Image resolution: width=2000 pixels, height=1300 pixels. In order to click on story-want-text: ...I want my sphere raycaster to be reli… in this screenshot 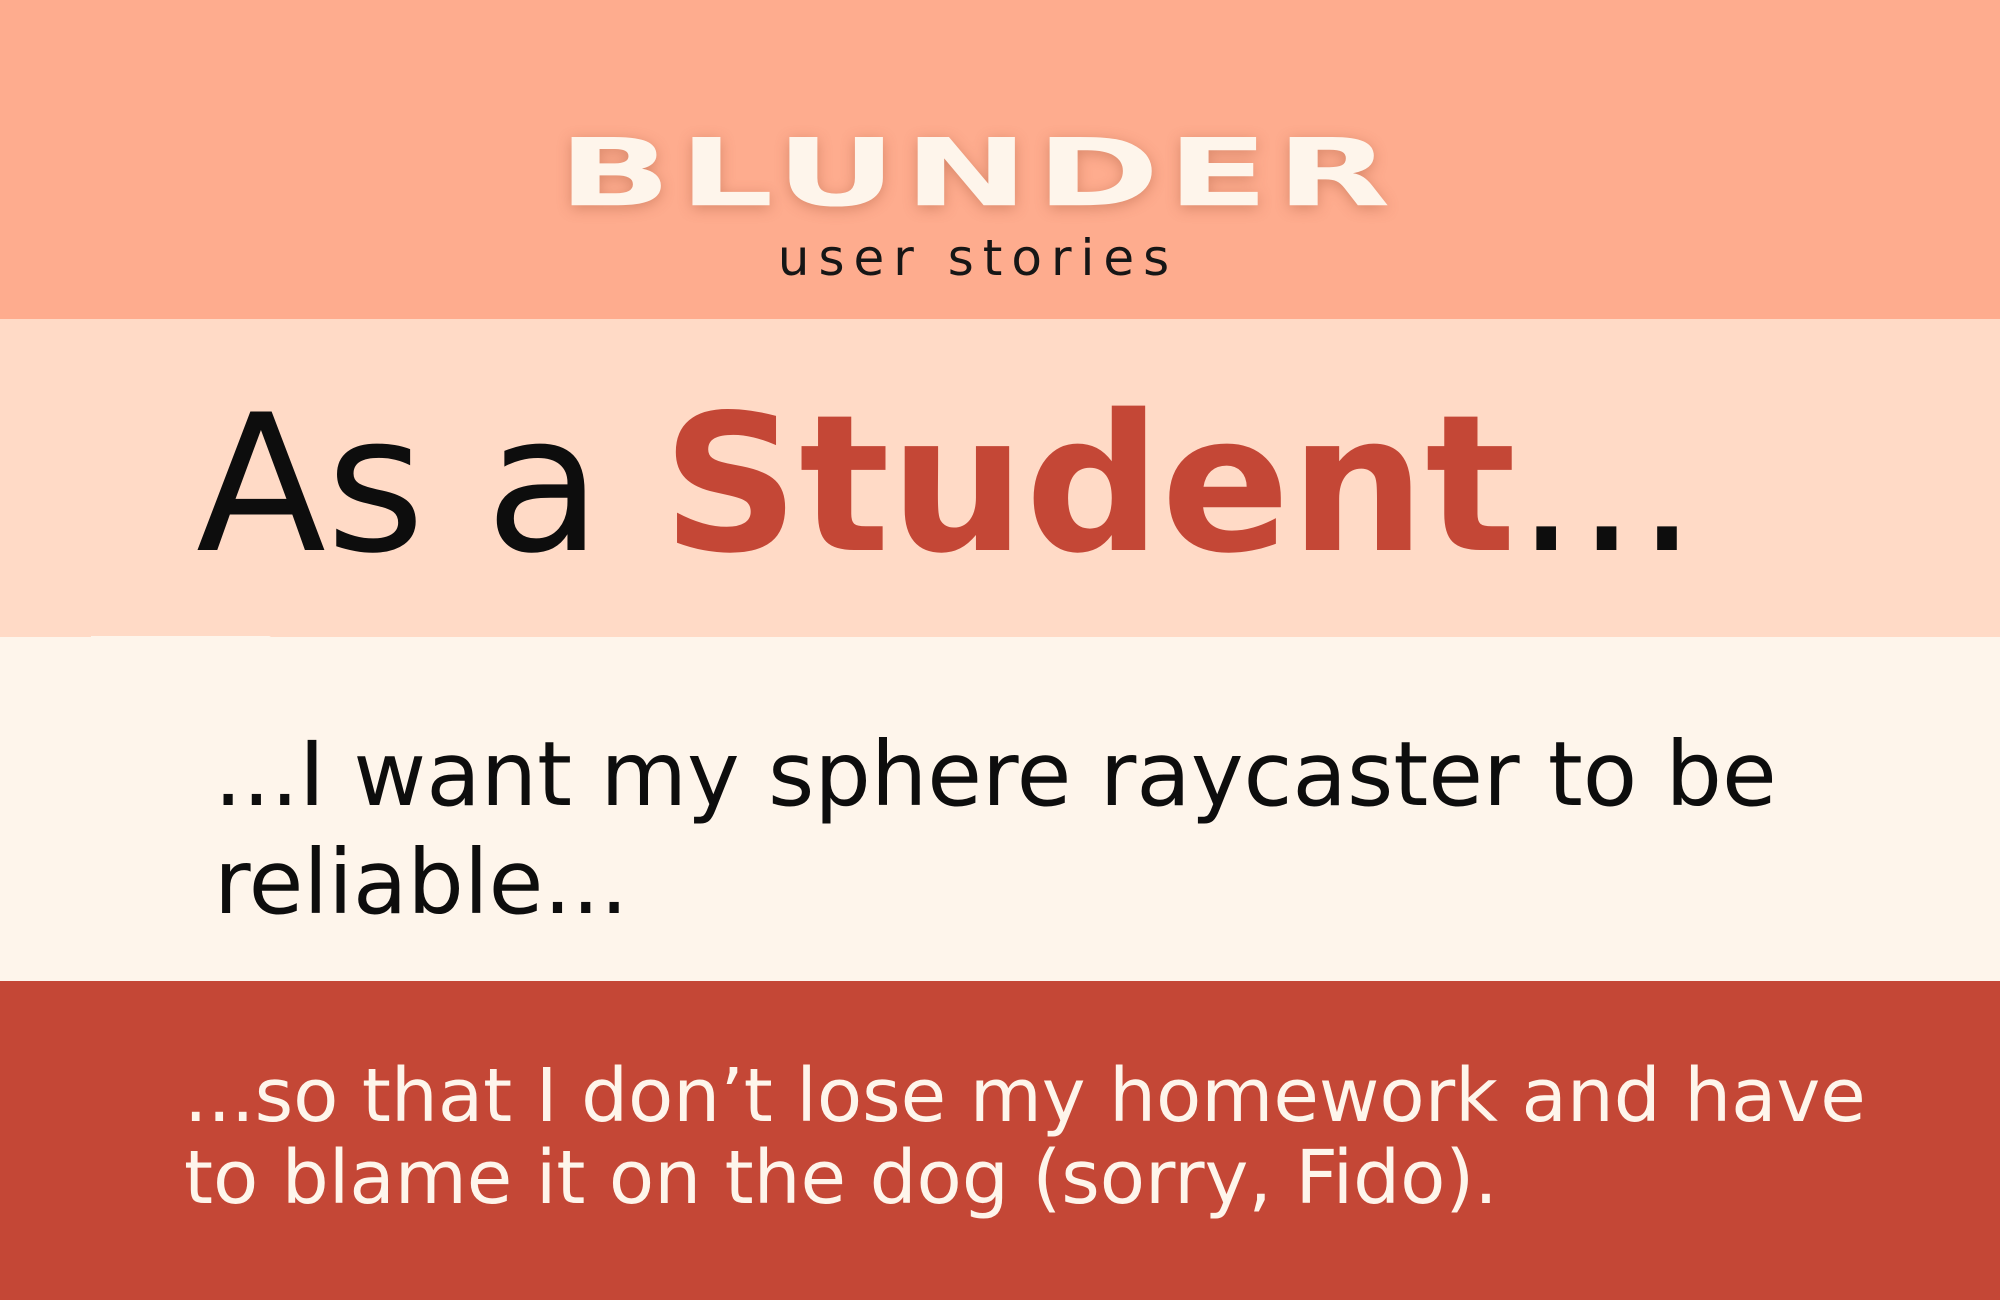, I will do `click(995, 828)`.